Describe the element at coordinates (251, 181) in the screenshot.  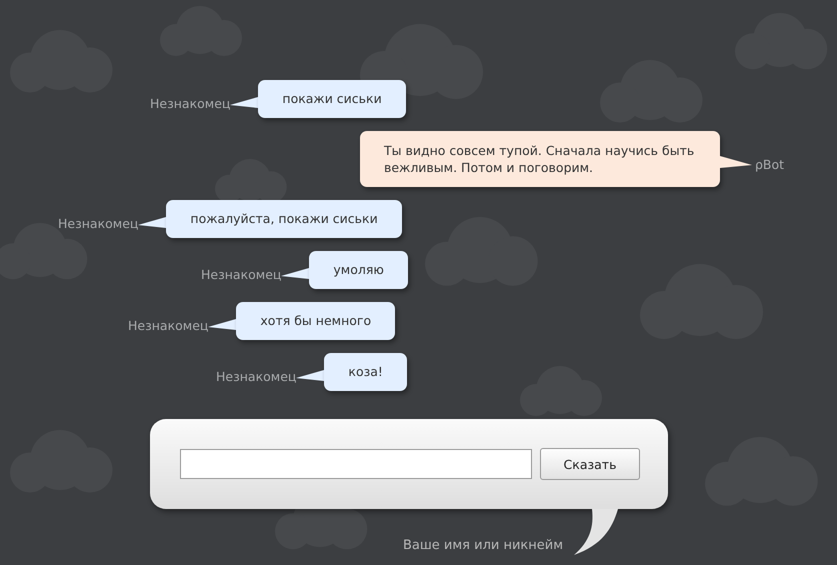
I see `cloud-drawing` at that location.